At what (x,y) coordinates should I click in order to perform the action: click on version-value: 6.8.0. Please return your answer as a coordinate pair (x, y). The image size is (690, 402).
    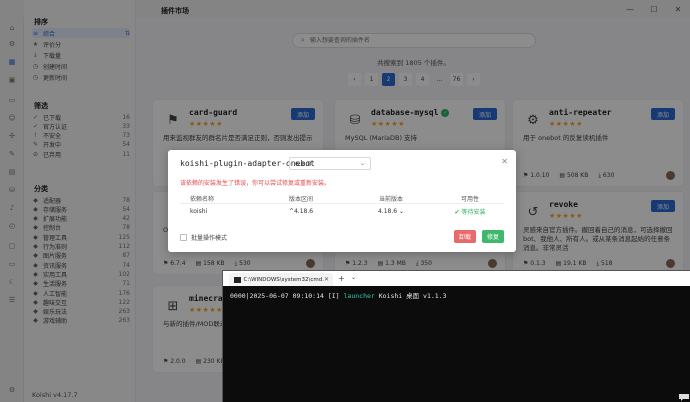
    Looking at the image, I should click on (303, 163).